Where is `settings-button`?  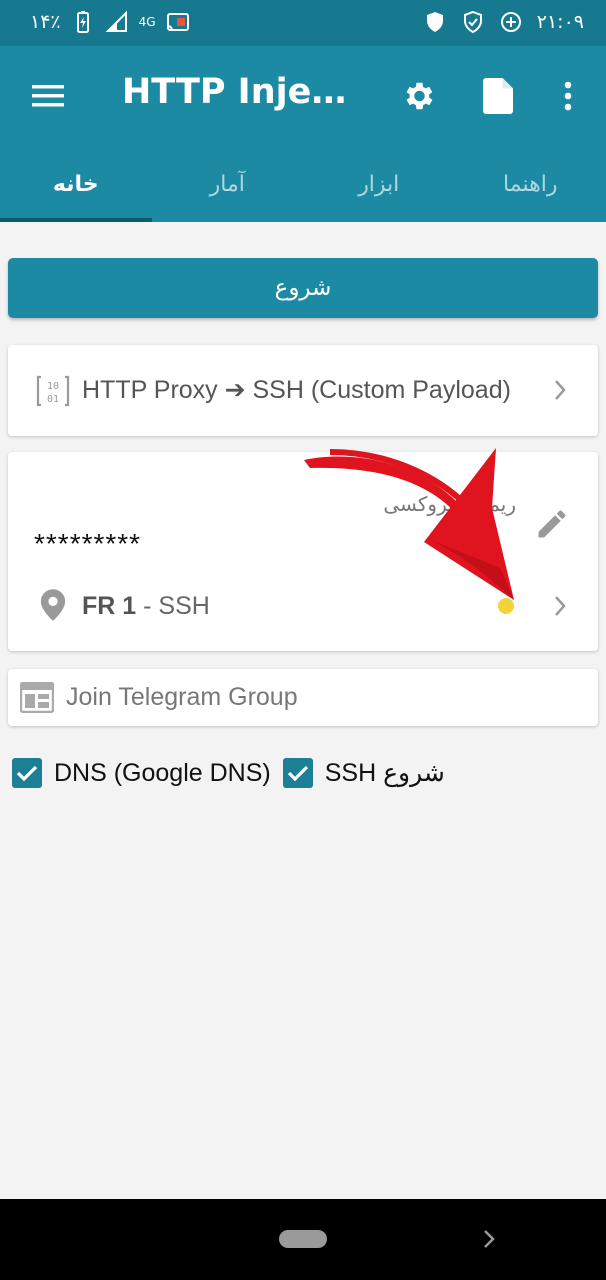 settings-button is located at coordinates (418, 96).